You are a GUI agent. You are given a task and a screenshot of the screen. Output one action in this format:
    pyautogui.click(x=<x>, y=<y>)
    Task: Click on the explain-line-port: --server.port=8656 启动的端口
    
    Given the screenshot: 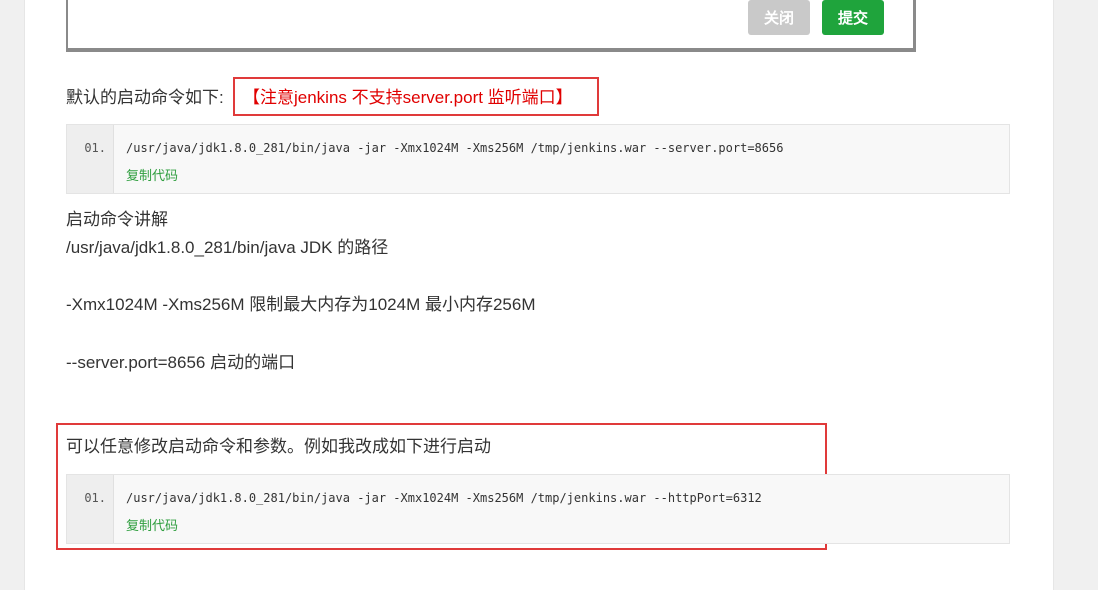 What is the action you would take?
    pyautogui.click(x=181, y=362)
    